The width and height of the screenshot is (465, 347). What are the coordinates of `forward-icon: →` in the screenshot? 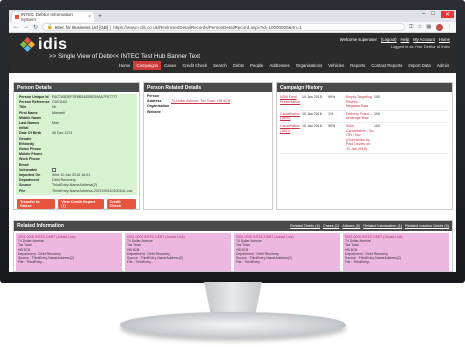 It's located at (26, 27).